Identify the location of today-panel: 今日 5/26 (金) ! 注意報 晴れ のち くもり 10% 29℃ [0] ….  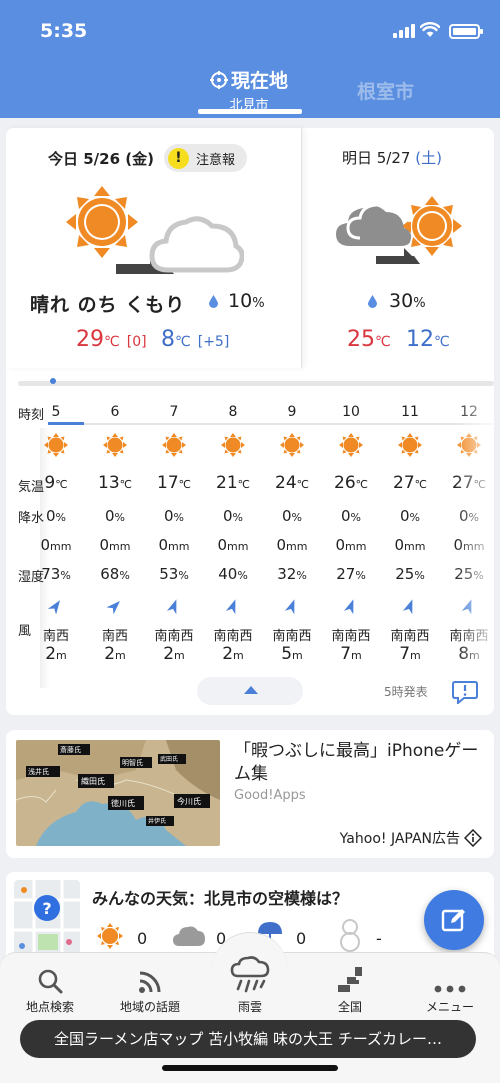
(154, 248).